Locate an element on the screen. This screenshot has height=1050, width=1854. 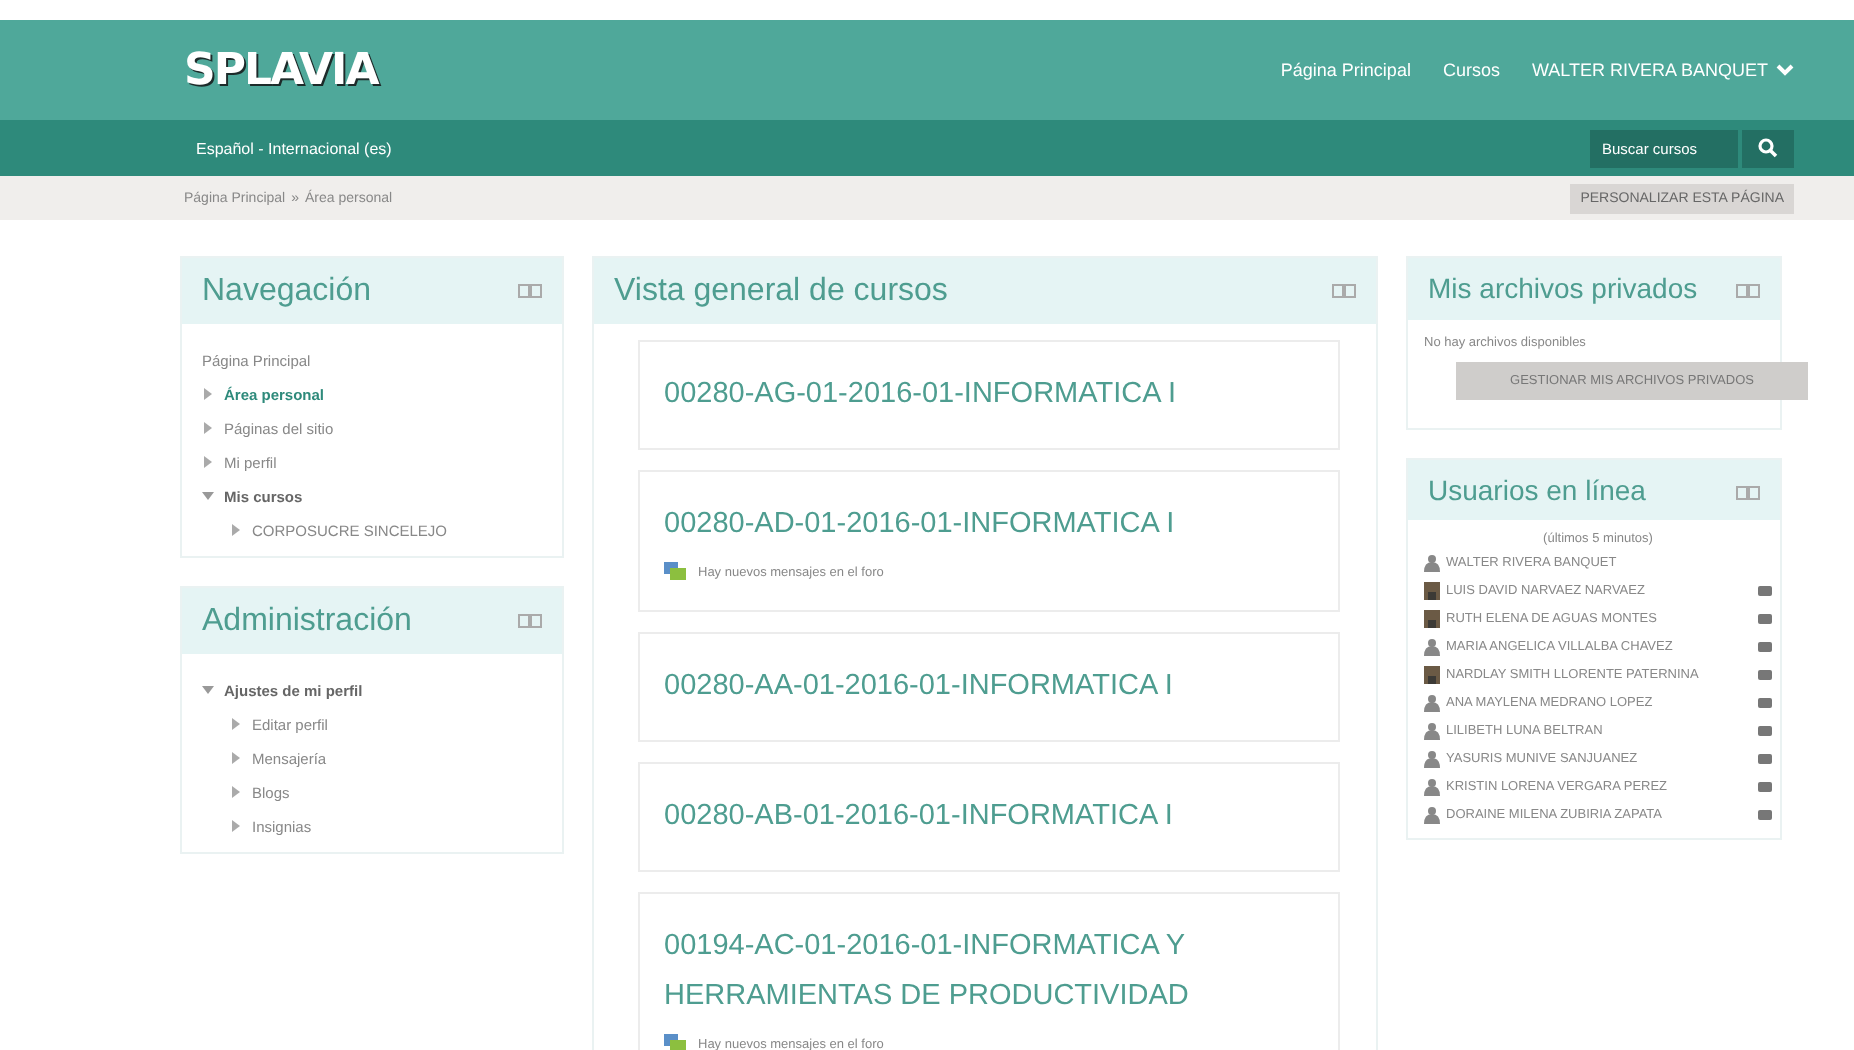
nav-link: Cursos is located at coordinates (1471, 70).